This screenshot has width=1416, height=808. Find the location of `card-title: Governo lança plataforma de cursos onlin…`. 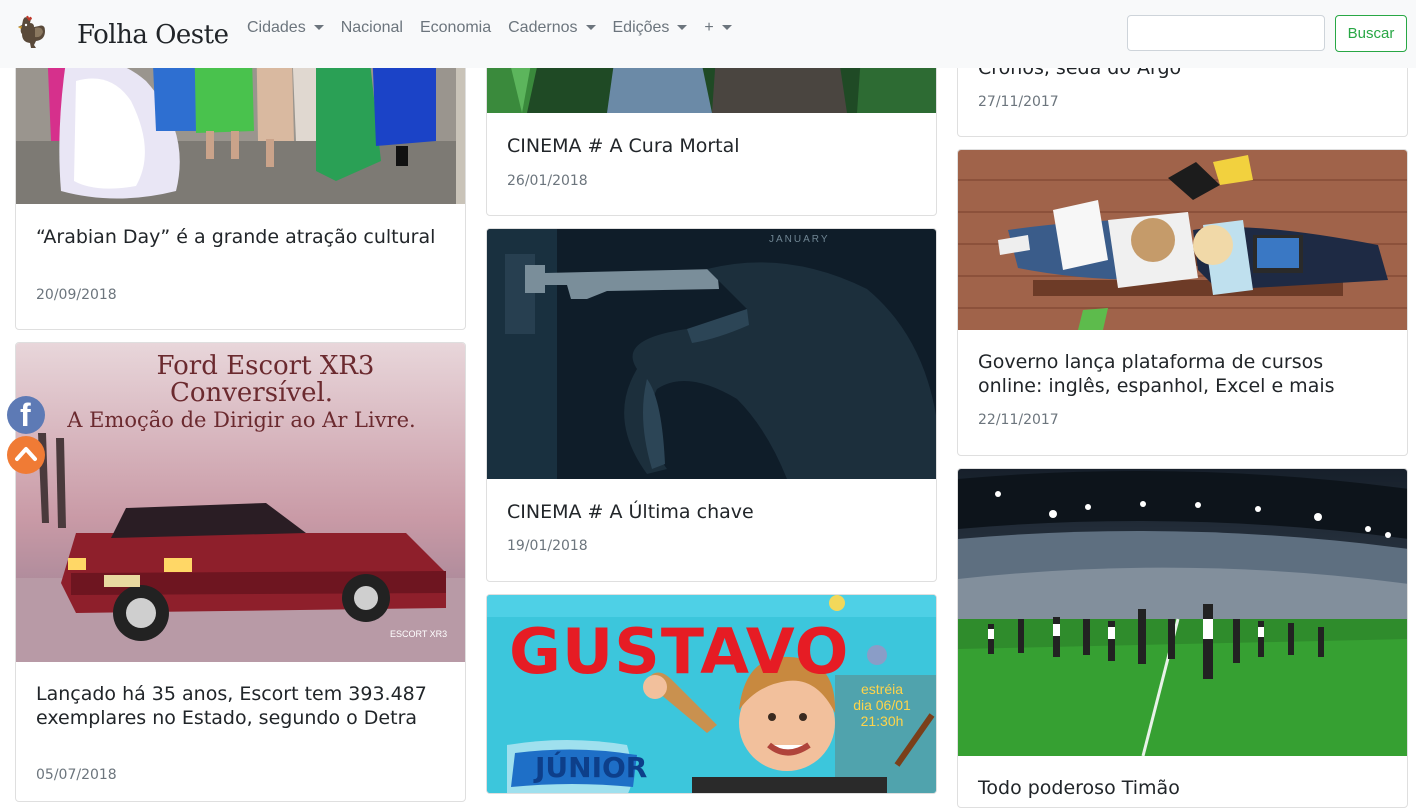

card-title: Governo lança plataforma de cursos onlin… is located at coordinates (1182, 374).